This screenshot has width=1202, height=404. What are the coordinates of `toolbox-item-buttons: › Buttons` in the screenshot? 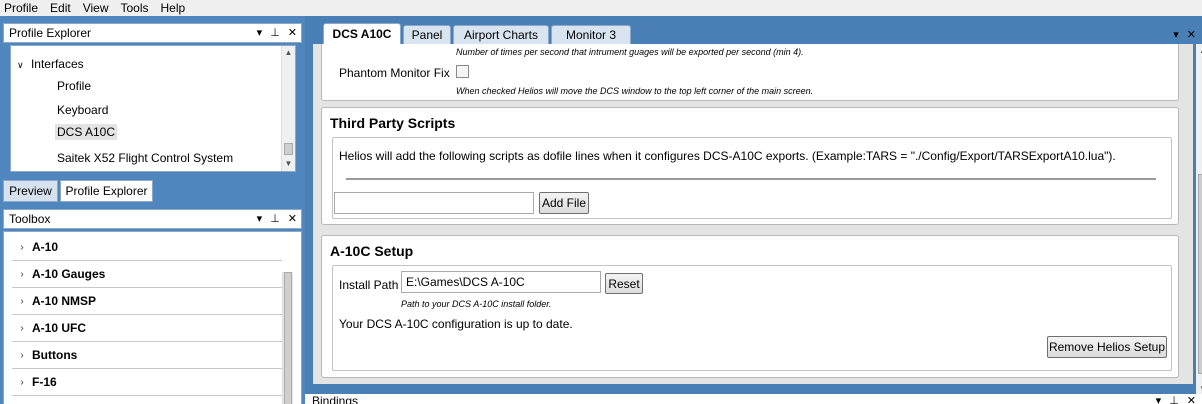 It's located at (147, 355).